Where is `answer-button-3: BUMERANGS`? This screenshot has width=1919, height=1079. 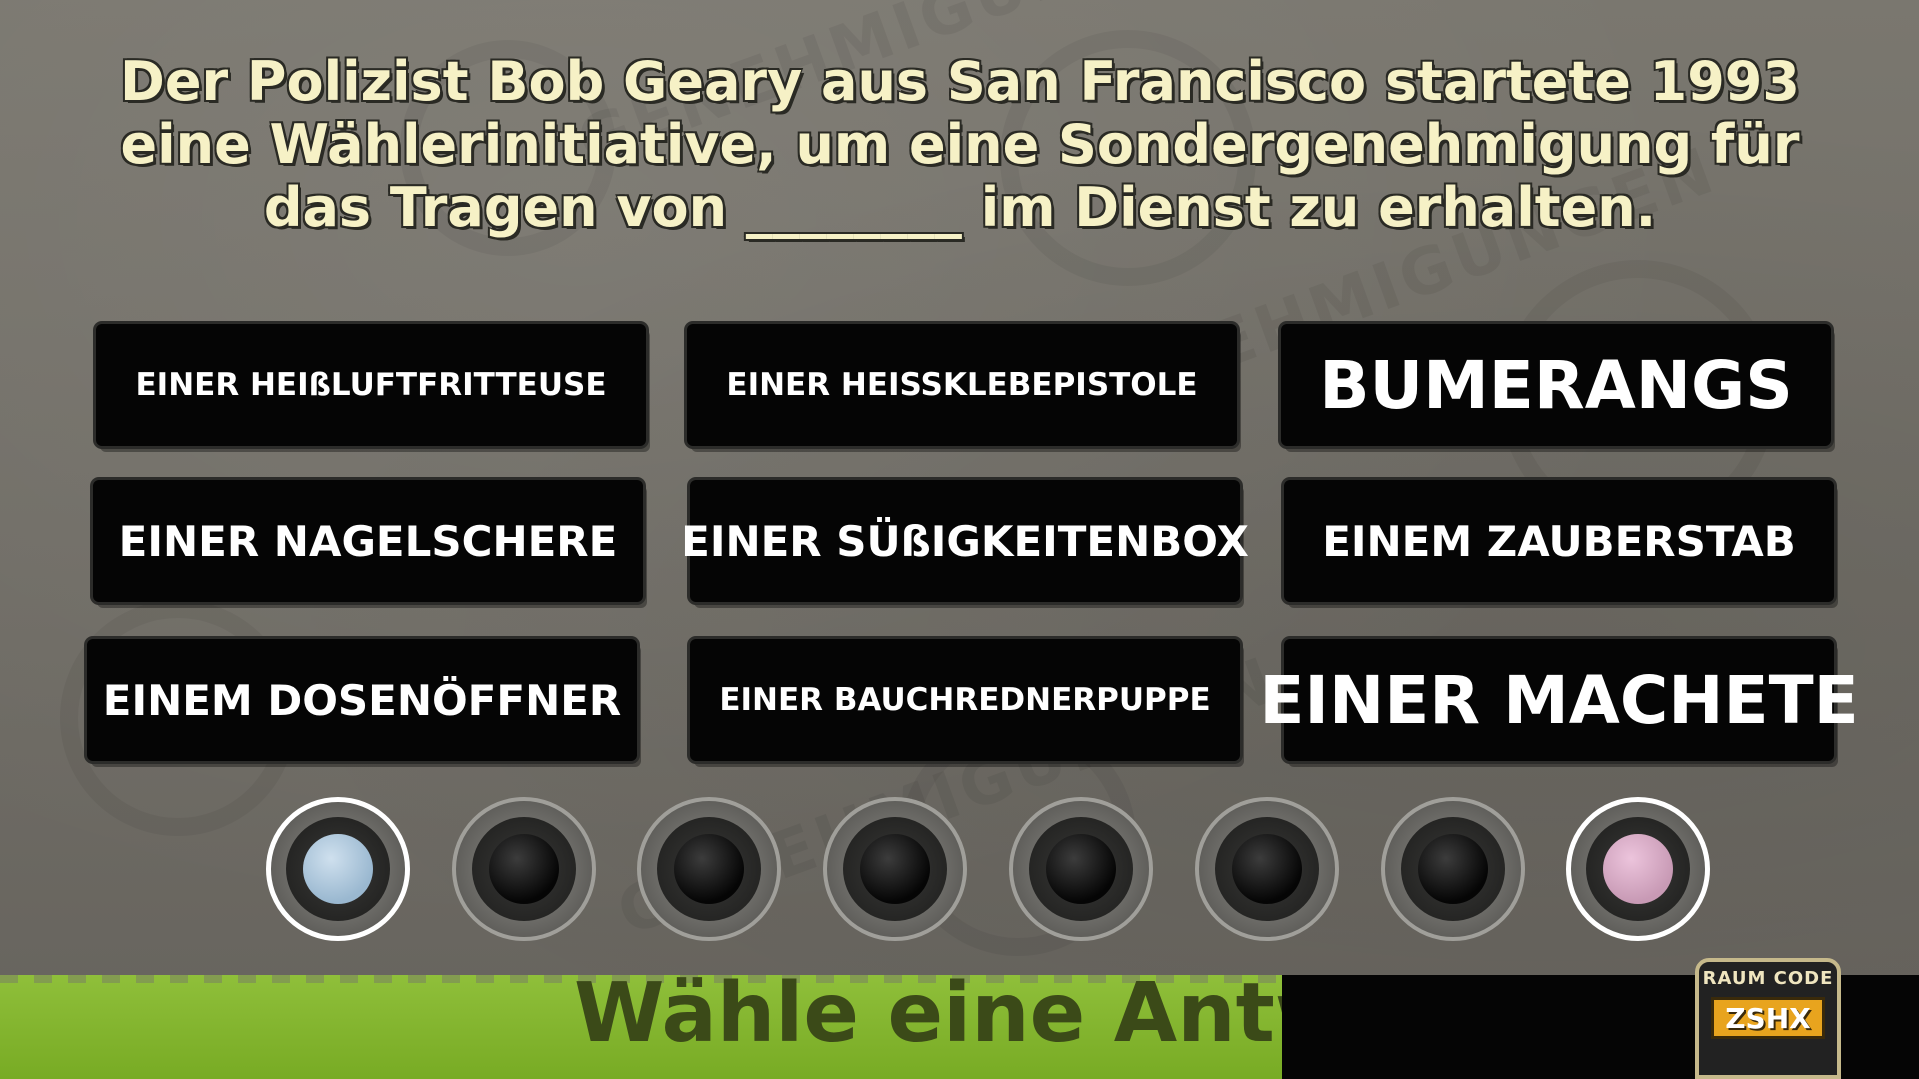 answer-button-3: BUMERANGS is located at coordinates (1556, 385).